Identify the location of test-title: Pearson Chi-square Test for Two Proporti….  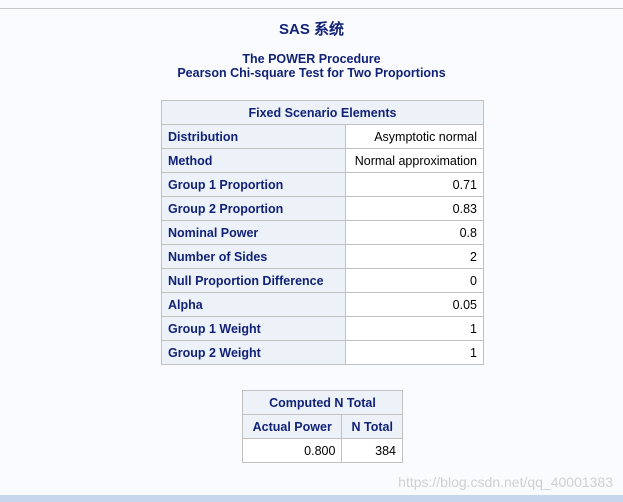
(311, 73).